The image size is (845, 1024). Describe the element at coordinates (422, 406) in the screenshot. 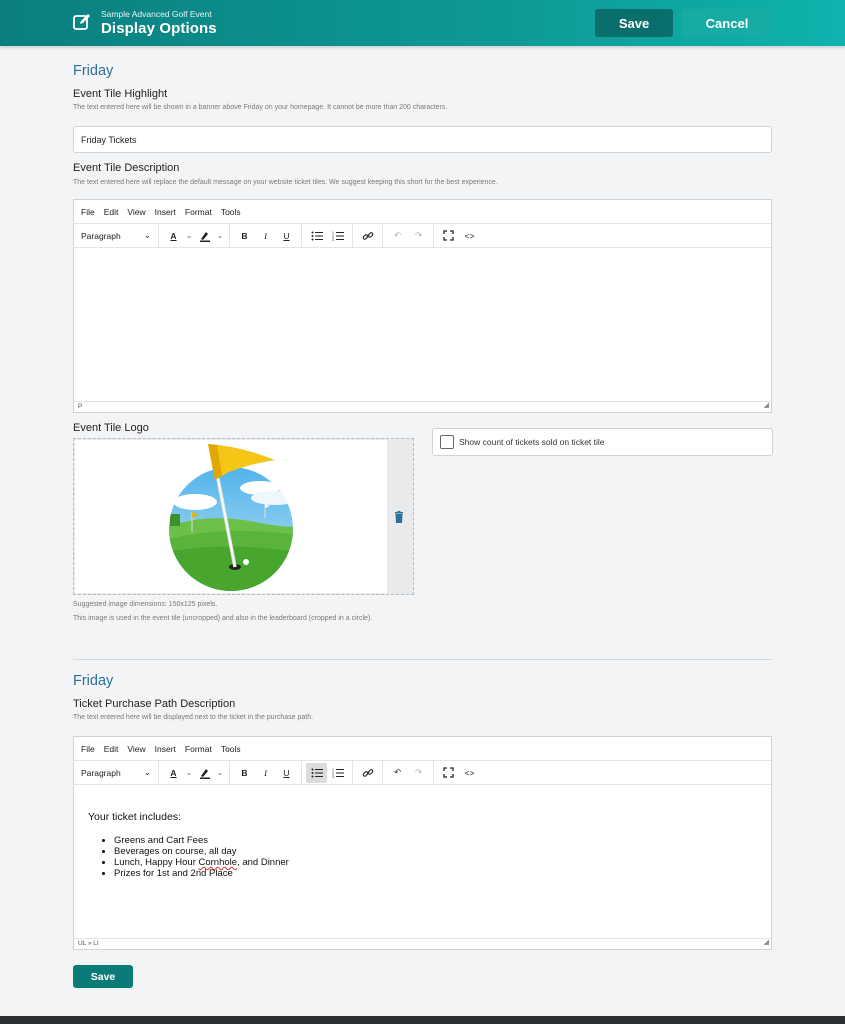

I see `editor-statusbar: P ◢` at that location.